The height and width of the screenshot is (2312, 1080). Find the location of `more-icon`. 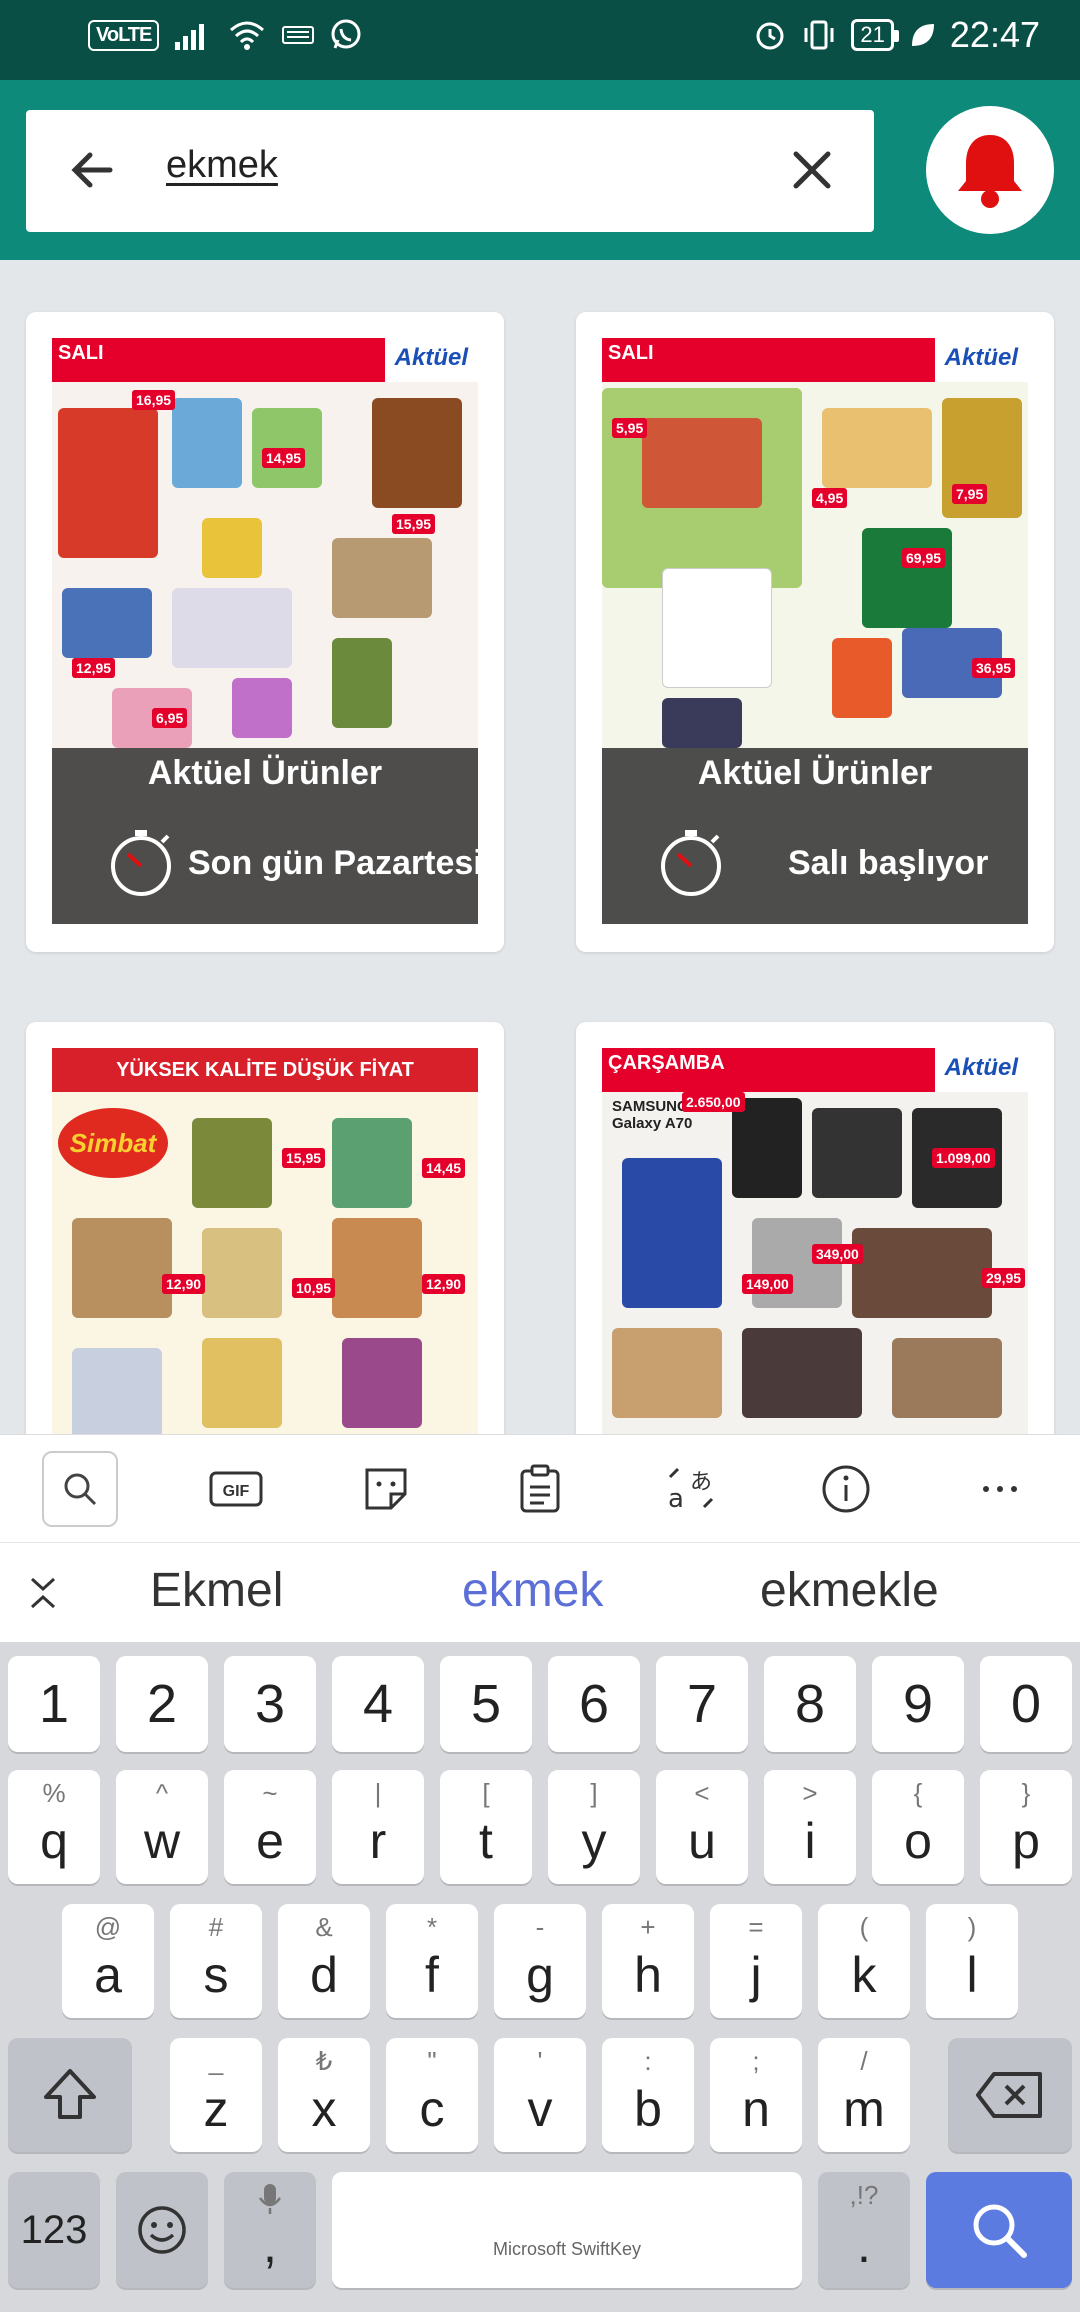

more-icon is located at coordinates (1000, 1489).